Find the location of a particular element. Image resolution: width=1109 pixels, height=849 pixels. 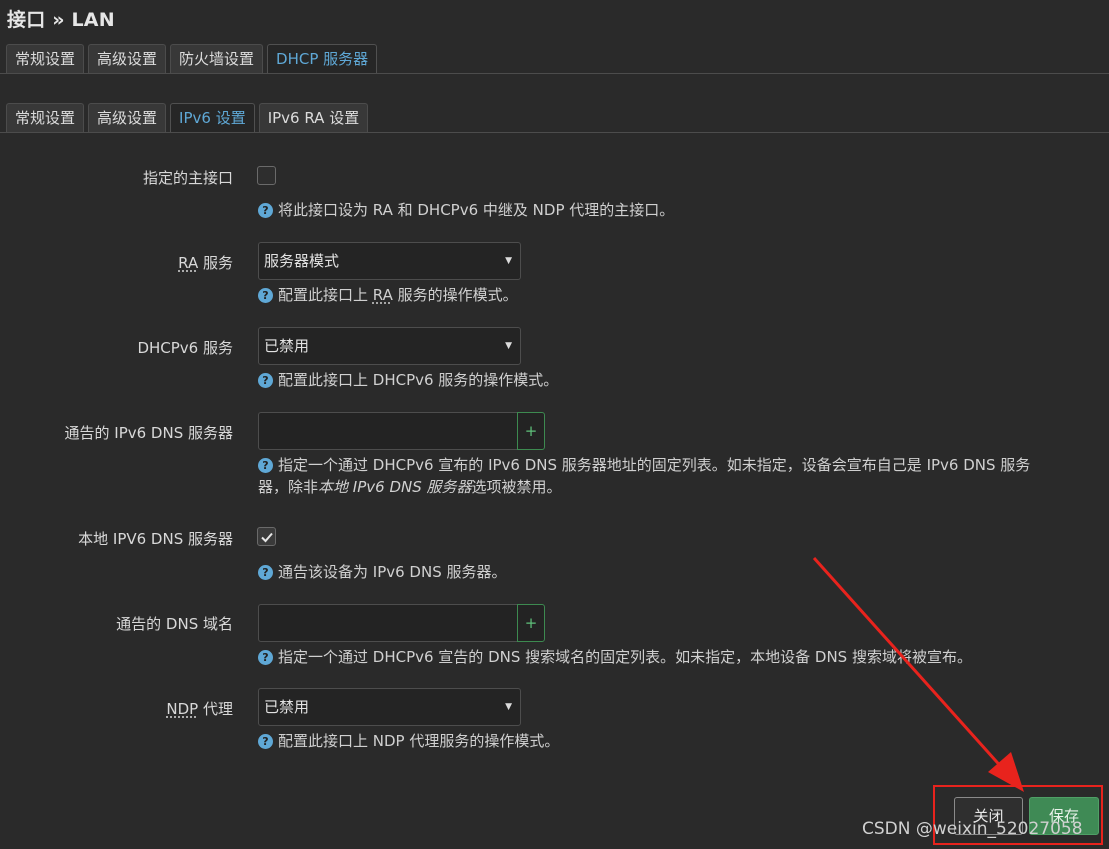

domain-add-button: + is located at coordinates (531, 623).